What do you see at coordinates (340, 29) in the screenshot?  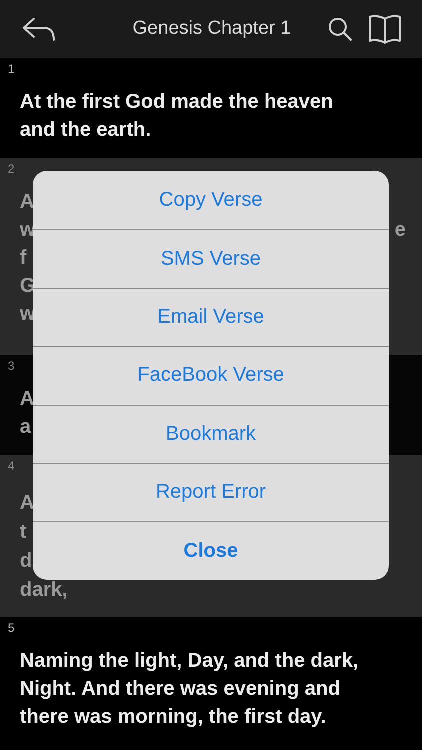 I see `search-icon` at bounding box center [340, 29].